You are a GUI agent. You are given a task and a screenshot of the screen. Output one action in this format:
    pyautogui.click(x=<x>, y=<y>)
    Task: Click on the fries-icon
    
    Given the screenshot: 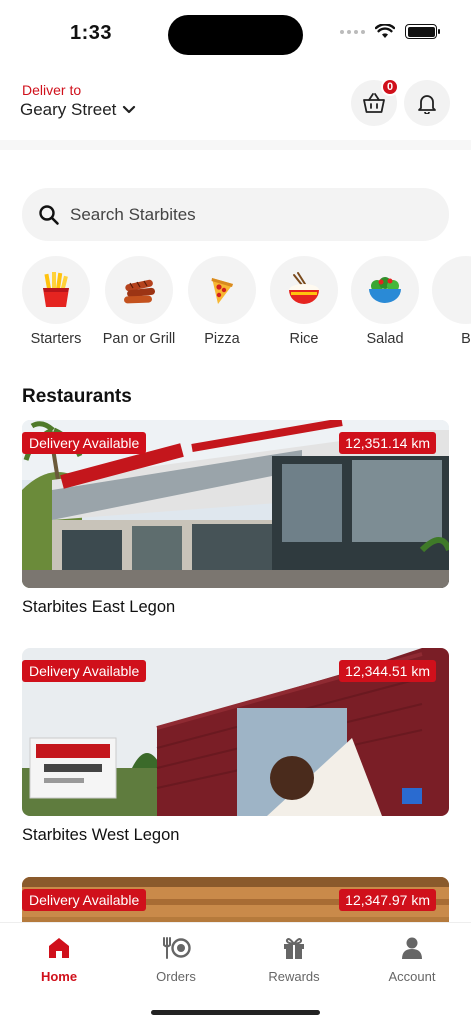 What is the action you would take?
    pyautogui.click(x=56, y=289)
    